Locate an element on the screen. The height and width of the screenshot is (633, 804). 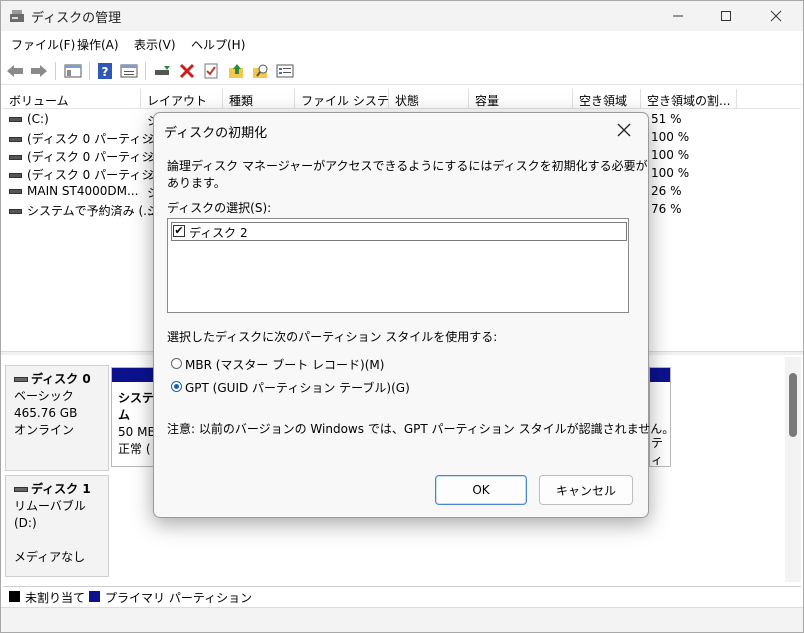
properties-window-icon is located at coordinates (129, 71).